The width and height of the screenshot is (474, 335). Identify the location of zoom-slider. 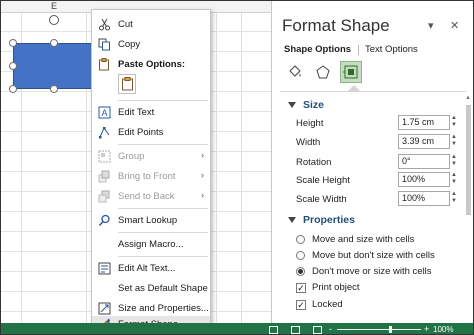
(379, 329).